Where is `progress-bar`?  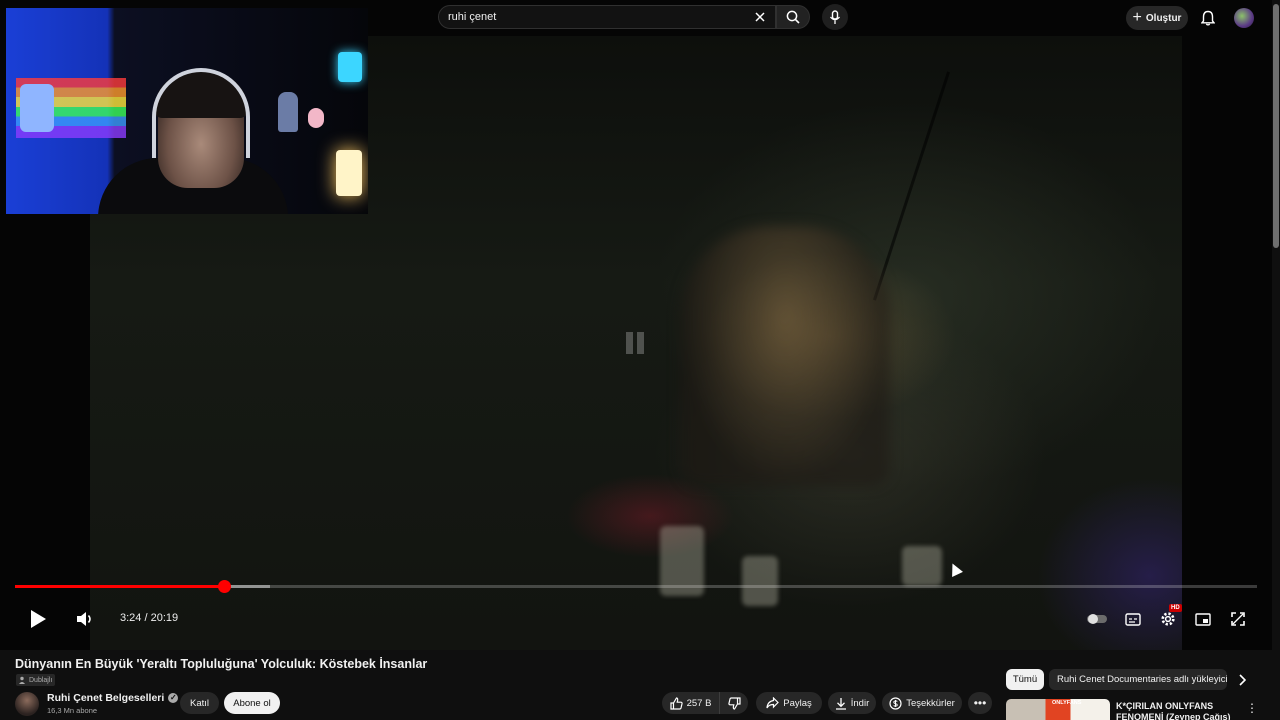 progress-bar is located at coordinates (636, 586).